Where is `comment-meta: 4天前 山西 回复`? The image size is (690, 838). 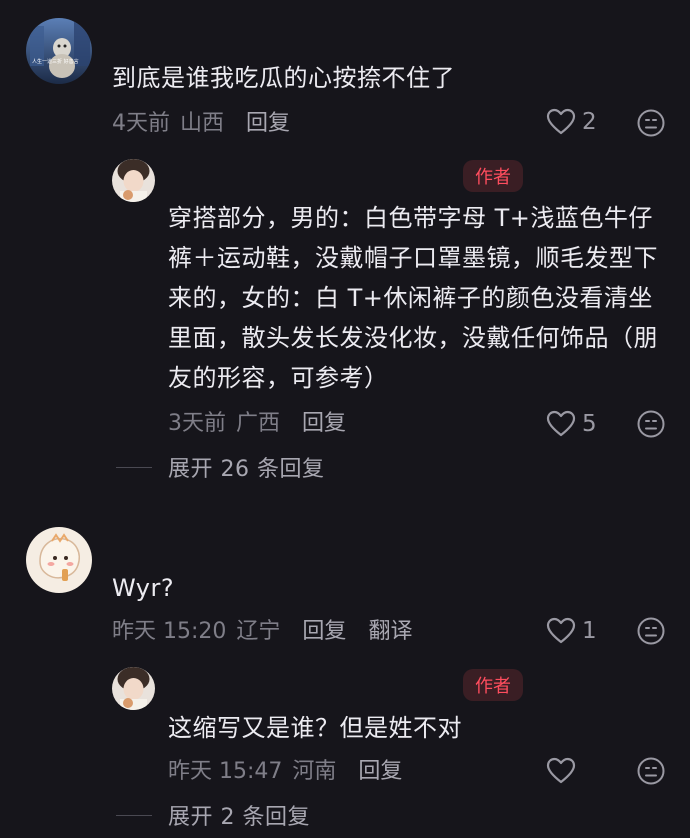 comment-meta: 4天前 山西 回复 is located at coordinates (201, 121).